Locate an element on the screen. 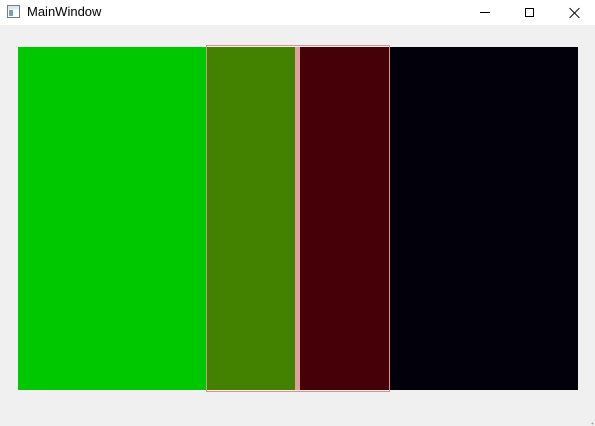  minimize-icon is located at coordinates (484, 12).